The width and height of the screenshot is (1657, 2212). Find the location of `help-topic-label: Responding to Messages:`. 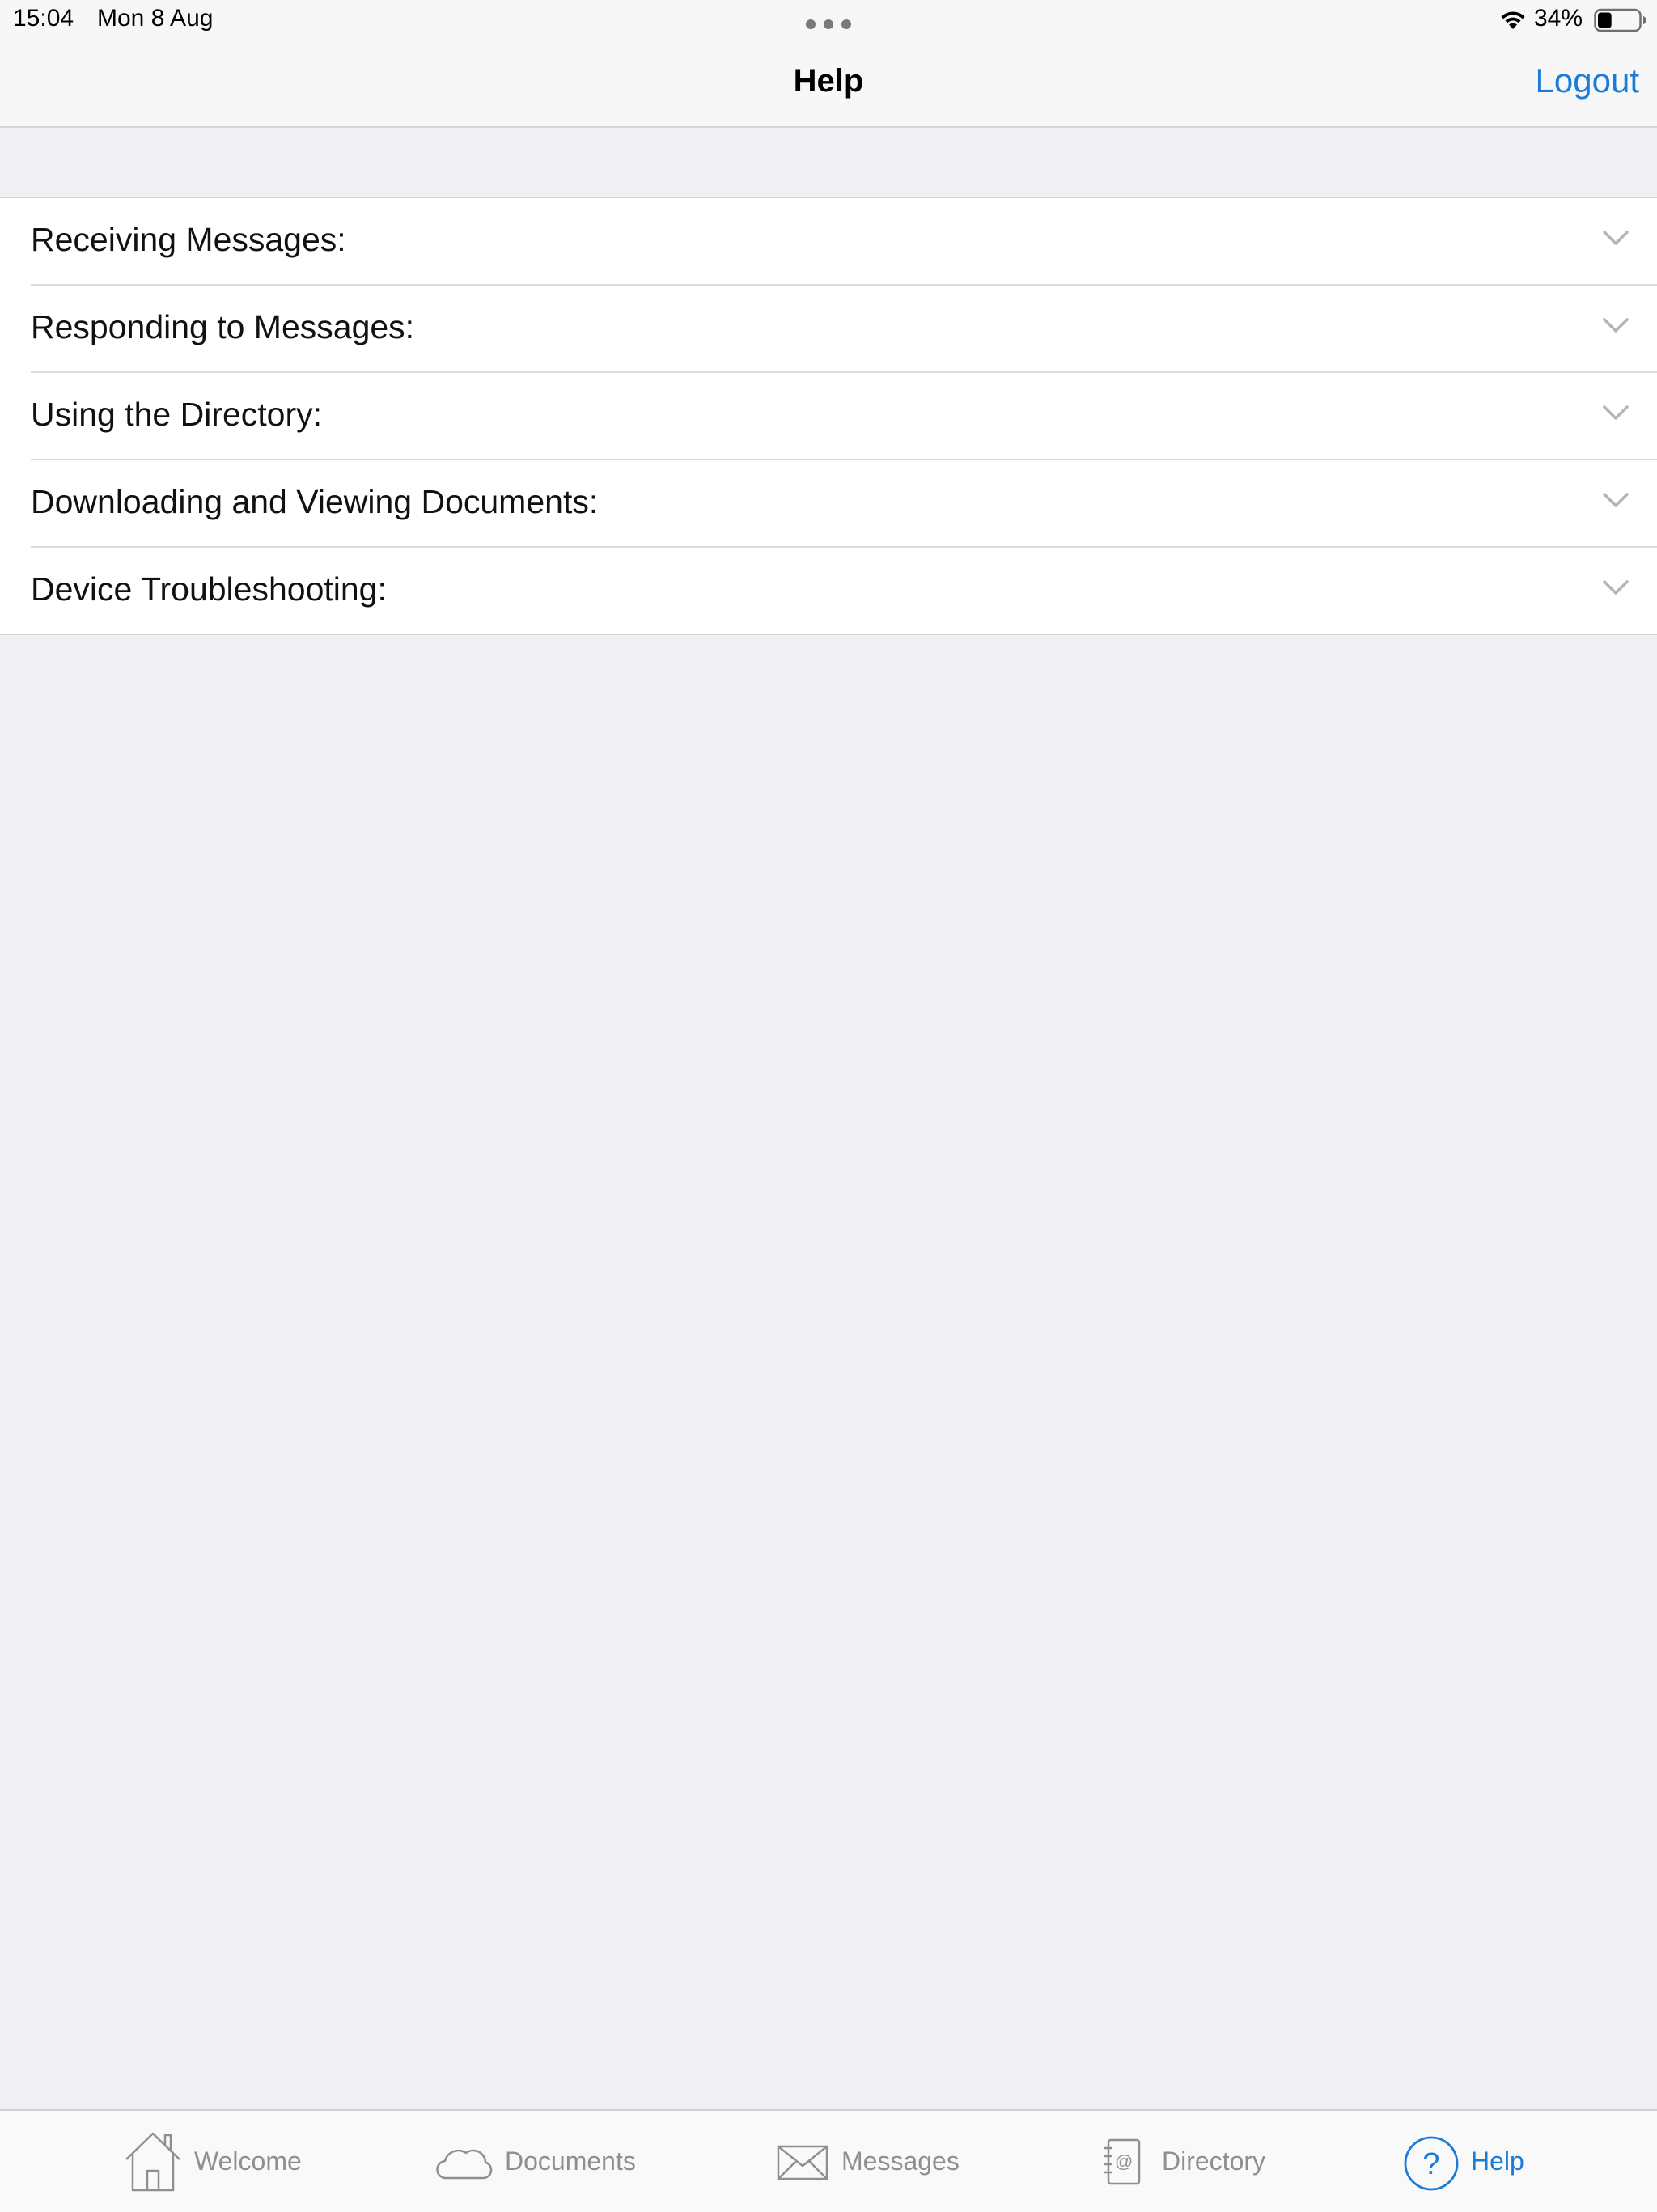

help-topic-label: Responding to Messages: is located at coordinates (223, 326).